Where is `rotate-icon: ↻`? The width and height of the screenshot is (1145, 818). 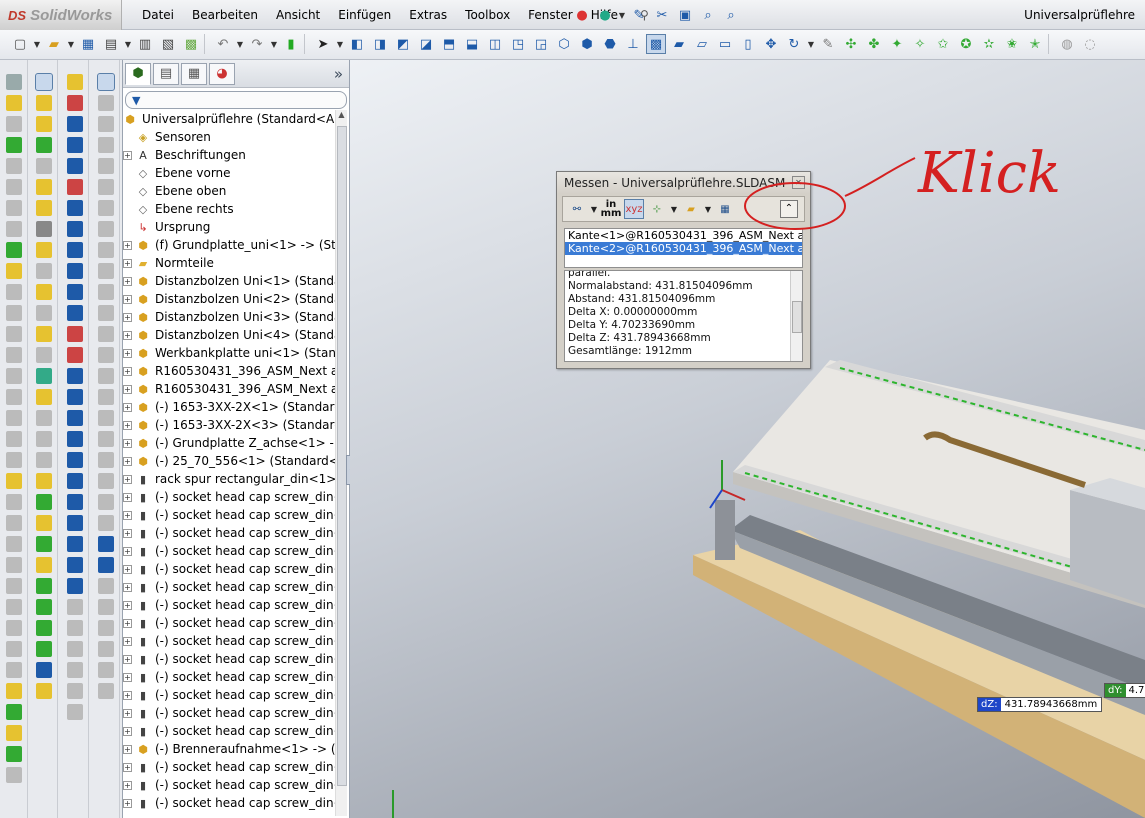 rotate-icon: ↻ is located at coordinates (794, 44).